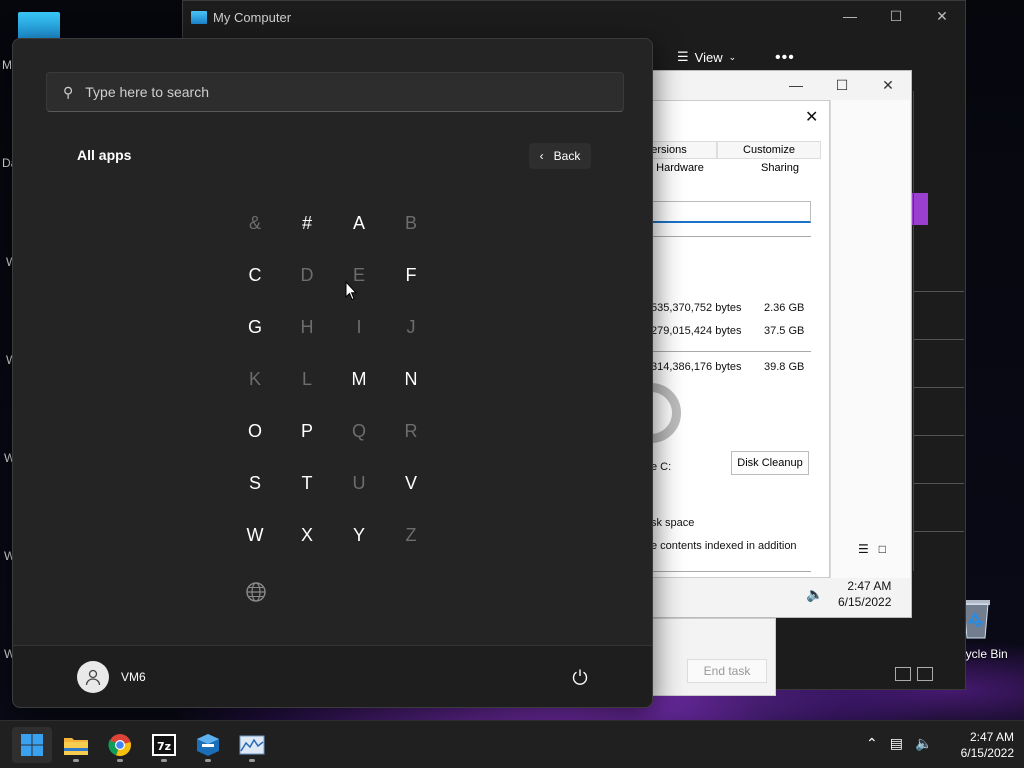 This screenshot has height=768, width=1024. I want to click on taskbar: 7z ⌃ ▤ 🔈 2:47 AM 6/15/2022, so click(512, 744).